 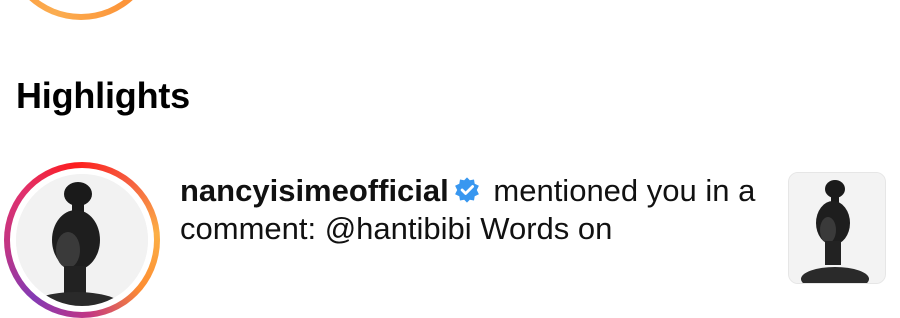 I want to click on post-thumbnail, so click(x=837, y=228).